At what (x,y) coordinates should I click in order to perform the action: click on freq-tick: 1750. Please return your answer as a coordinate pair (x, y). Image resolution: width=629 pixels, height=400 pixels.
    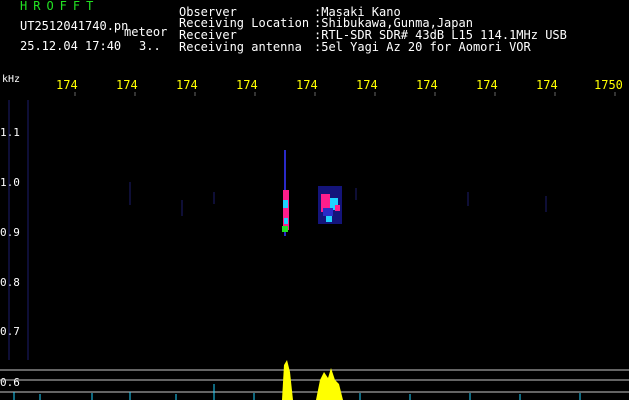
    Looking at the image, I should click on (608, 85).